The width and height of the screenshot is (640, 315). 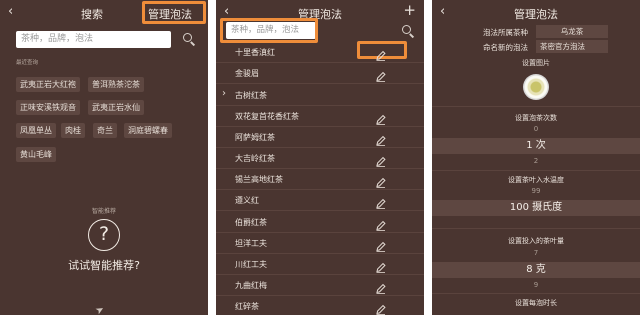 What do you see at coordinates (320, 137) in the screenshot?
I see `list-item: 阿萨姆红茶` at bounding box center [320, 137].